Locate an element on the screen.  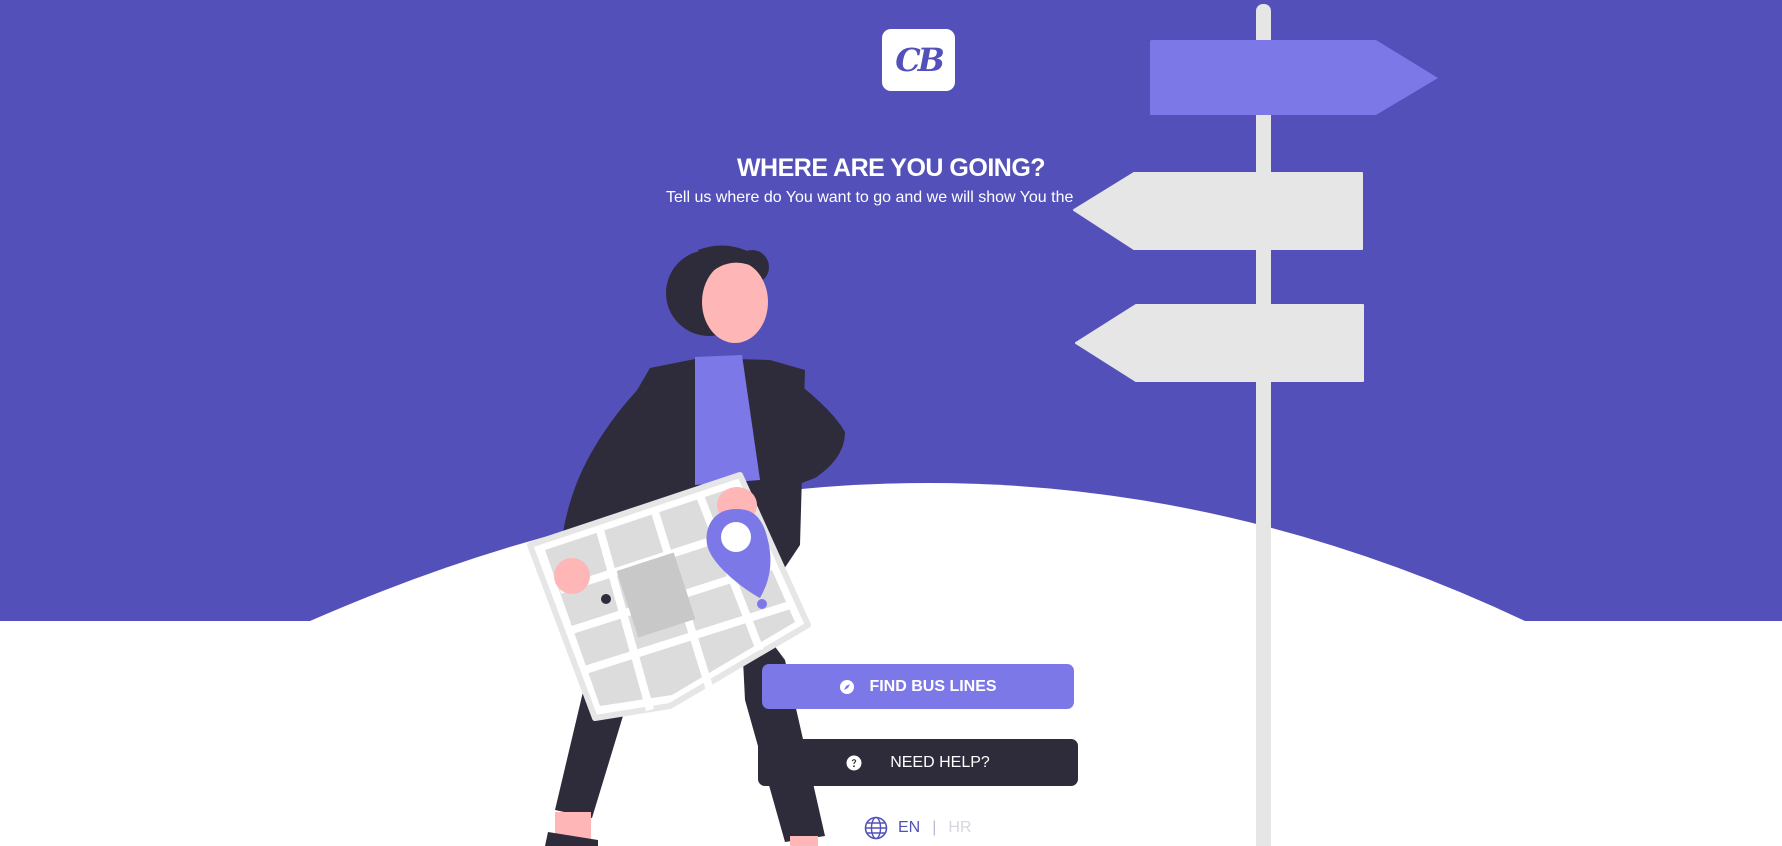
need-help-label: NEED HELP? is located at coordinates (940, 762).